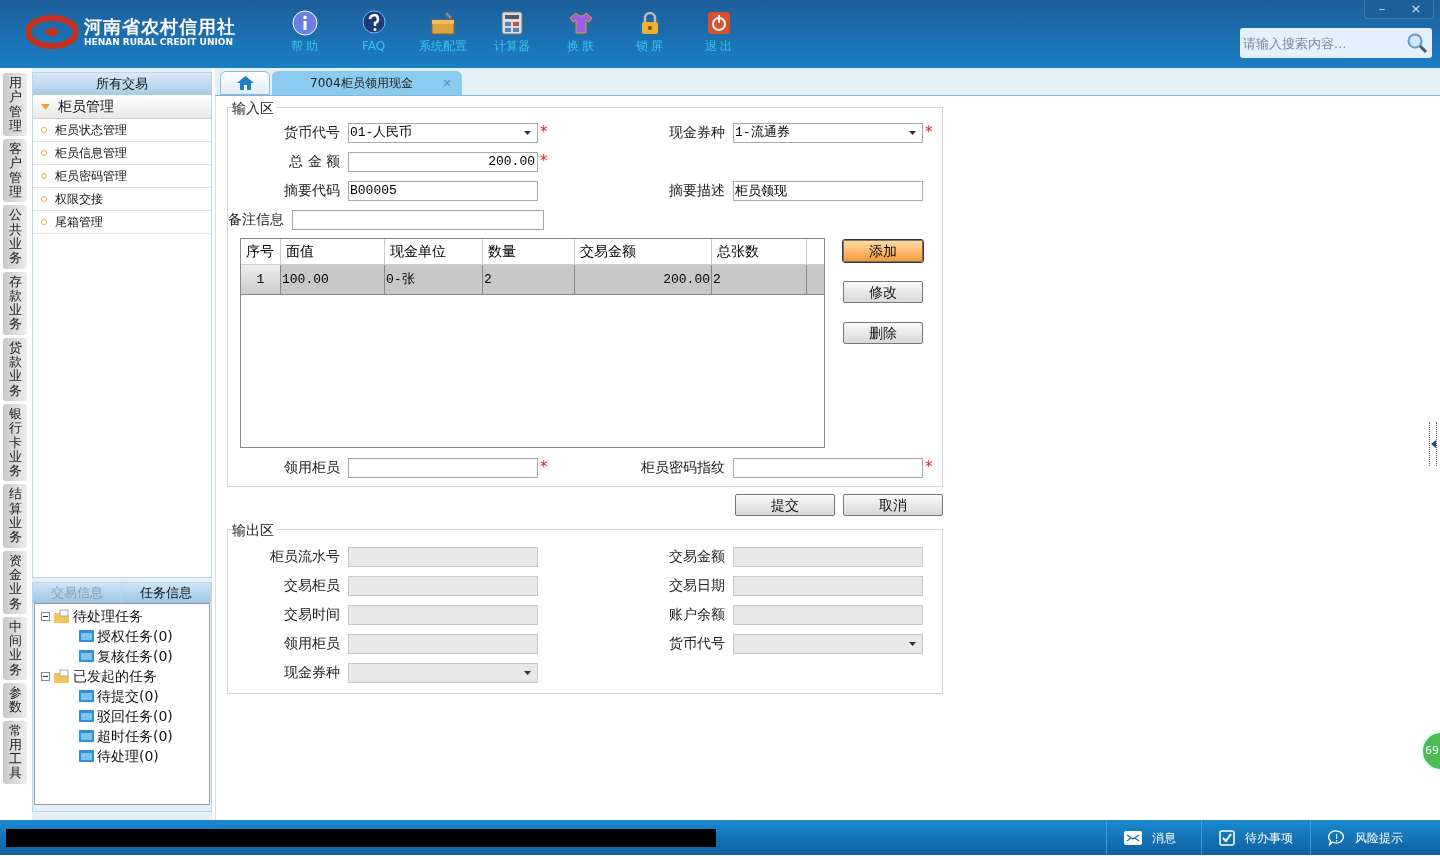 The width and height of the screenshot is (1440, 860). Describe the element at coordinates (443, 190) in the screenshot. I see `input-field: B00005` at that location.